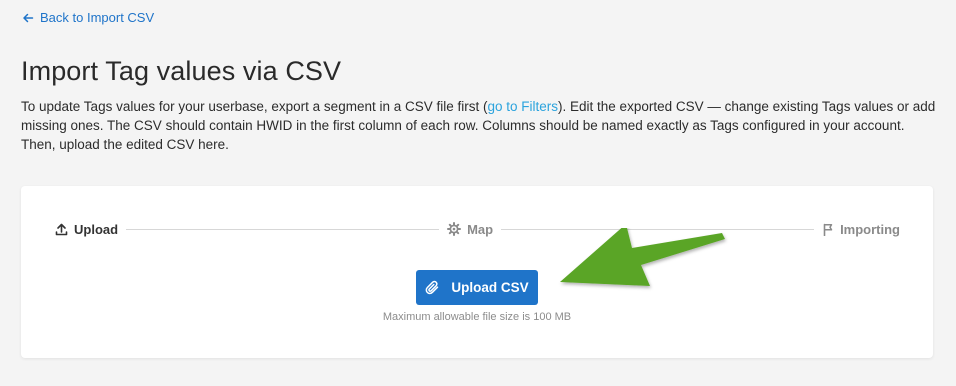 The width and height of the screenshot is (956, 386). What do you see at coordinates (454, 229) in the screenshot?
I see `gear-icon` at bounding box center [454, 229].